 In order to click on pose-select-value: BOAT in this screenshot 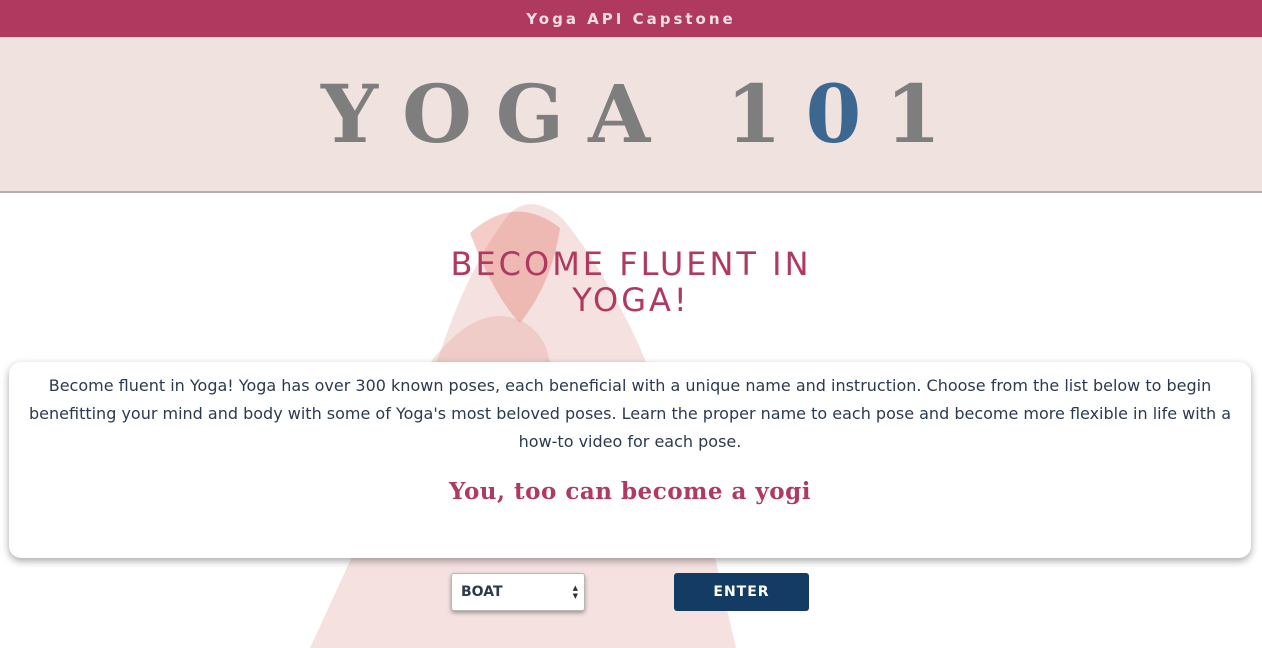, I will do `click(482, 592)`.